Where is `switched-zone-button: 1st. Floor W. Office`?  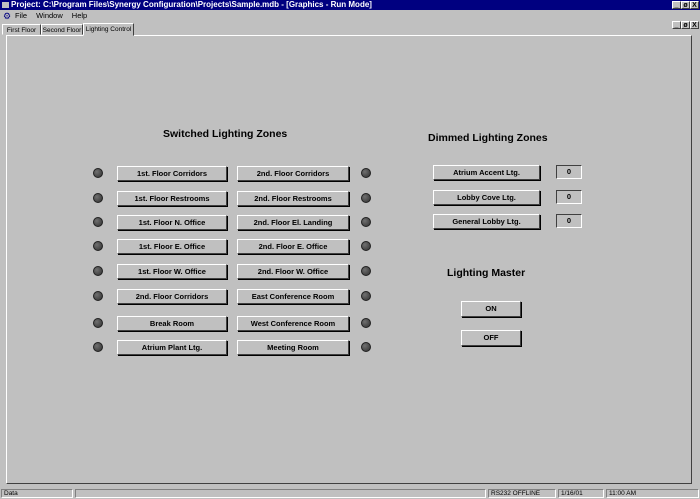
switched-zone-button: 1st. Floor W. Office is located at coordinates (172, 271).